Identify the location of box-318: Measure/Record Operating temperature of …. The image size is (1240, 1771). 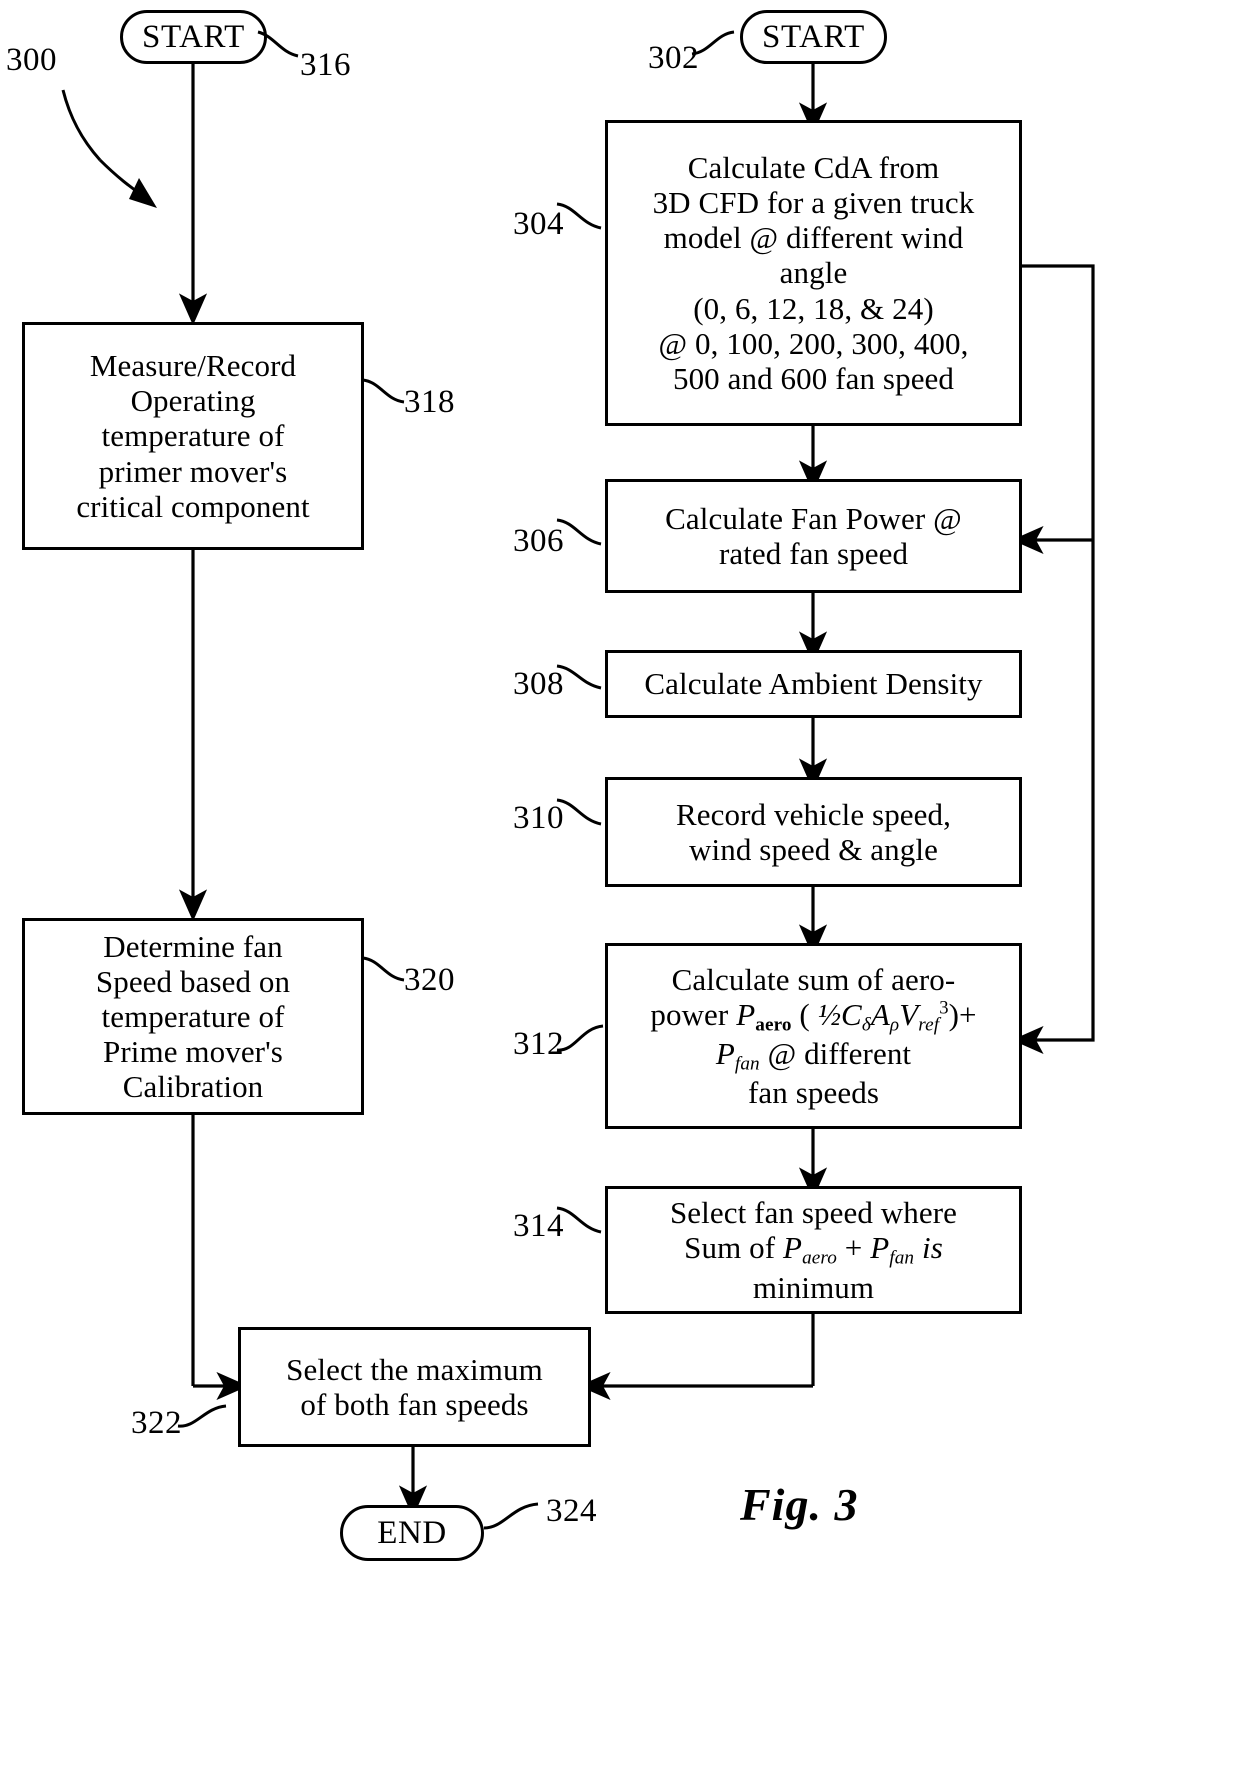
(193, 436).